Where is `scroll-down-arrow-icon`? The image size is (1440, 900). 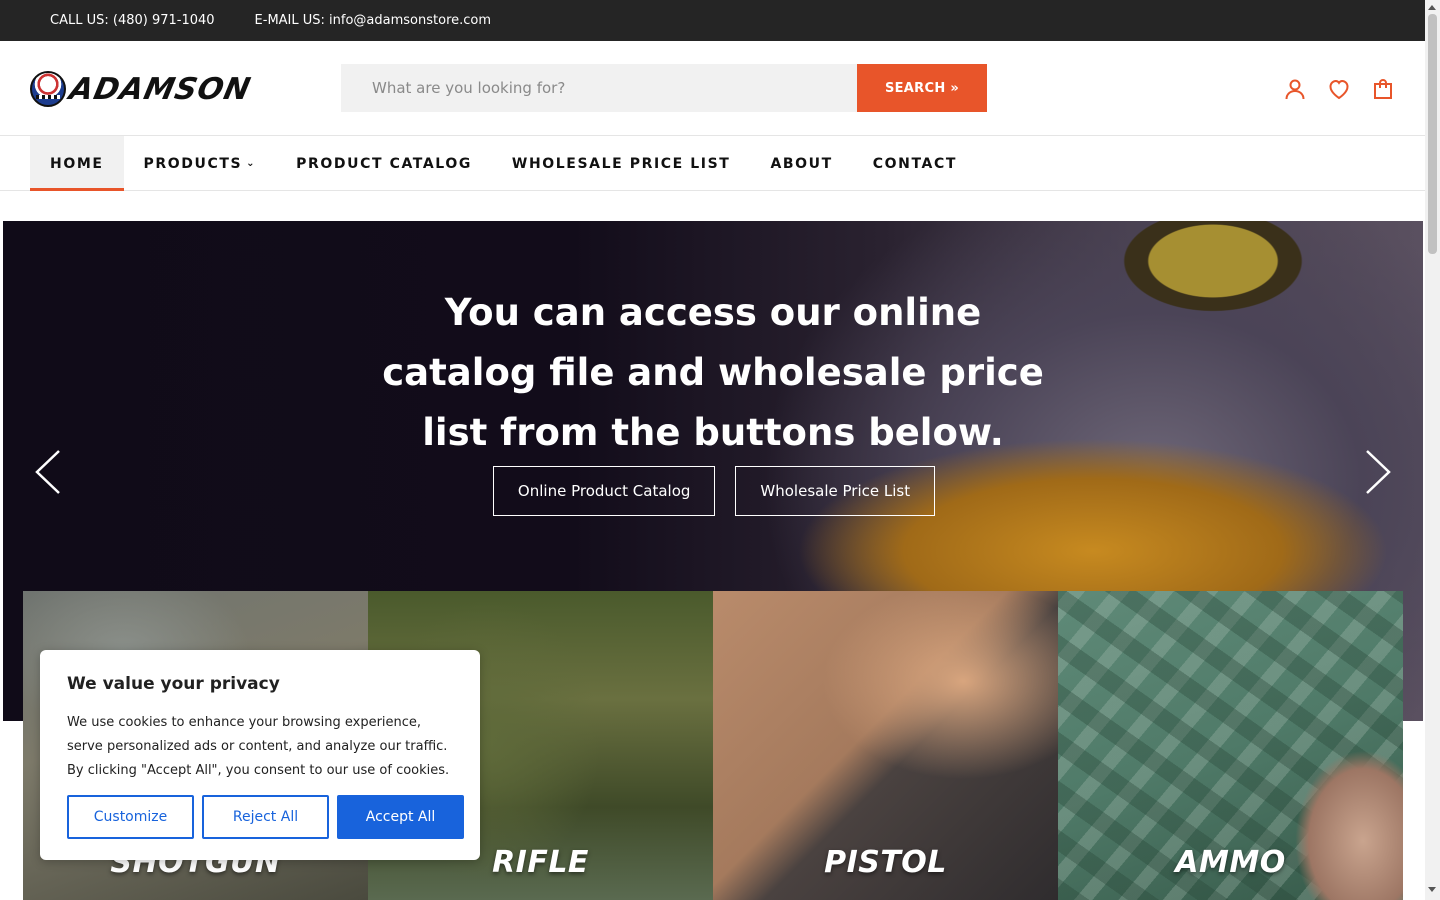 scroll-down-arrow-icon is located at coordinates (1432, 889).